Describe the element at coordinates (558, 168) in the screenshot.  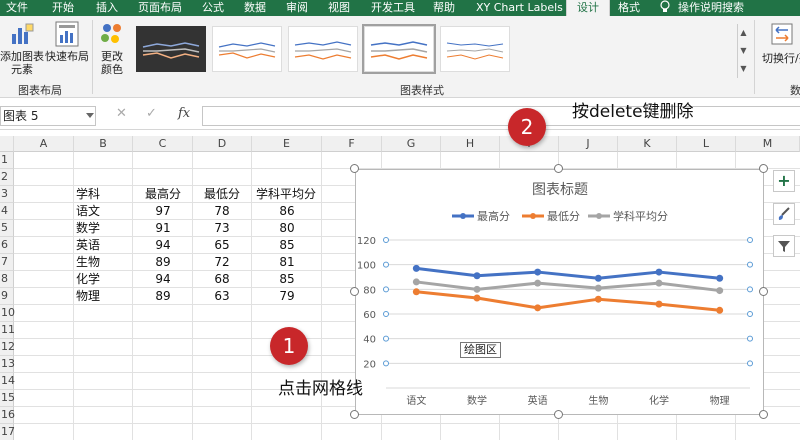
I see `resize-handle-top` at that location.